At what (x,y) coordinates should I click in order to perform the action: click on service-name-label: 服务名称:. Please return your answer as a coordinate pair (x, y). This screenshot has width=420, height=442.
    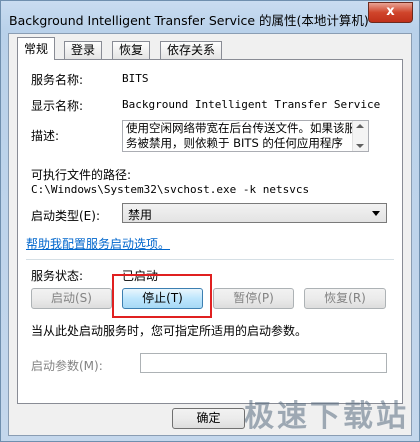
    Looking at the image, I should click on (57, 80).